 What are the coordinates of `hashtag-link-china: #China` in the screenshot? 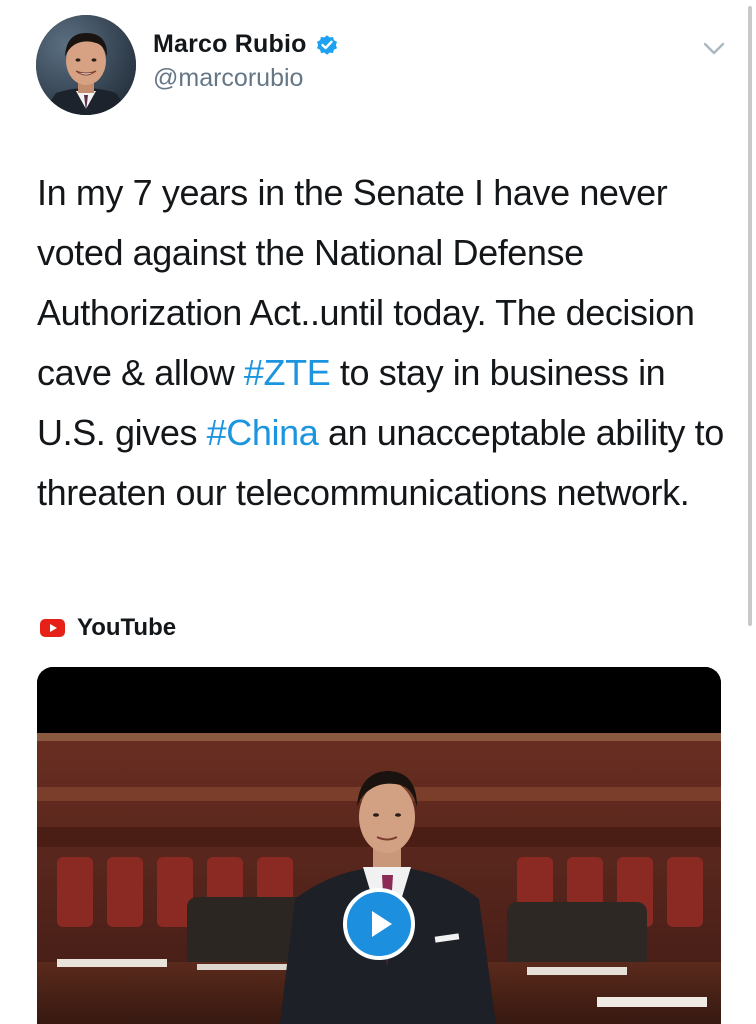 It's located at (263, 432).